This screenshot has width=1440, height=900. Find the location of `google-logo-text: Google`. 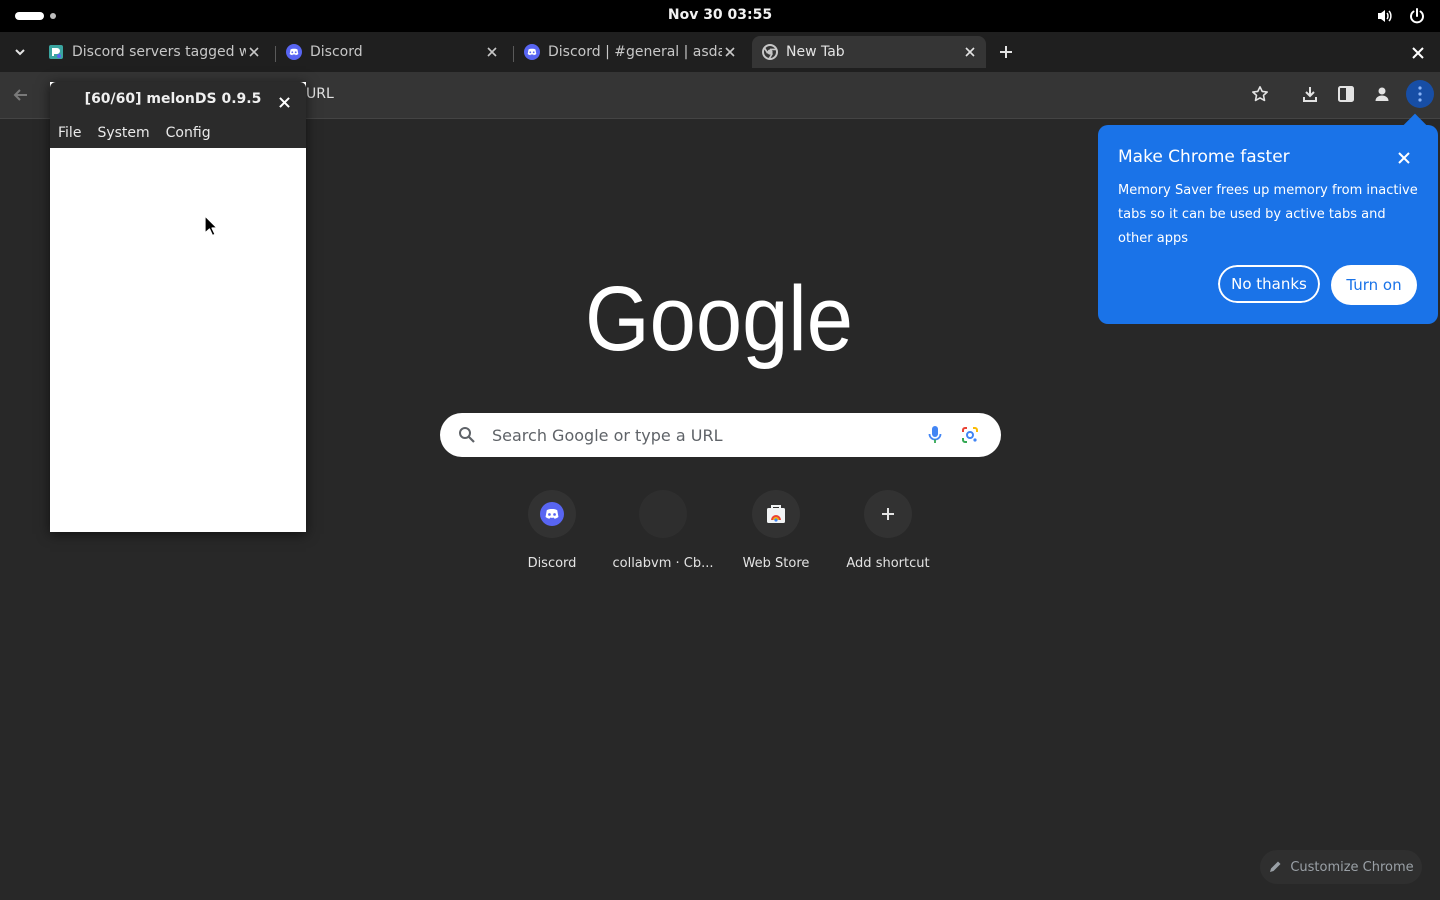

google-logo-text: Google is located at coordinates (719, 321).